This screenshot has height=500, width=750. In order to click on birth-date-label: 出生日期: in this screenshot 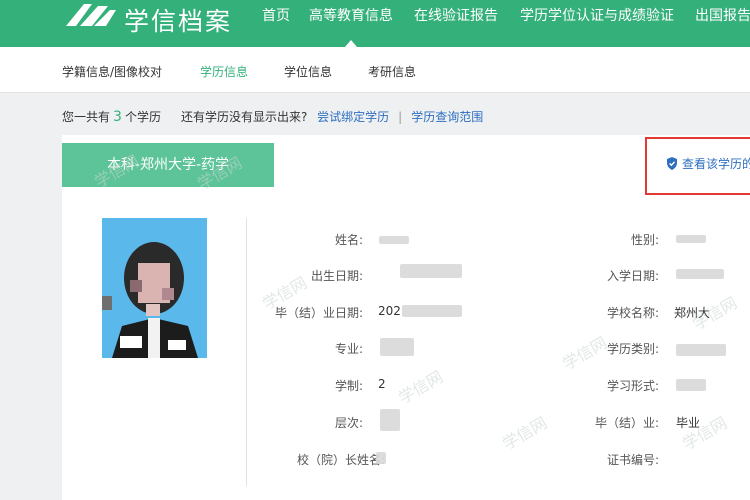, I will do `click(336, 276)`.